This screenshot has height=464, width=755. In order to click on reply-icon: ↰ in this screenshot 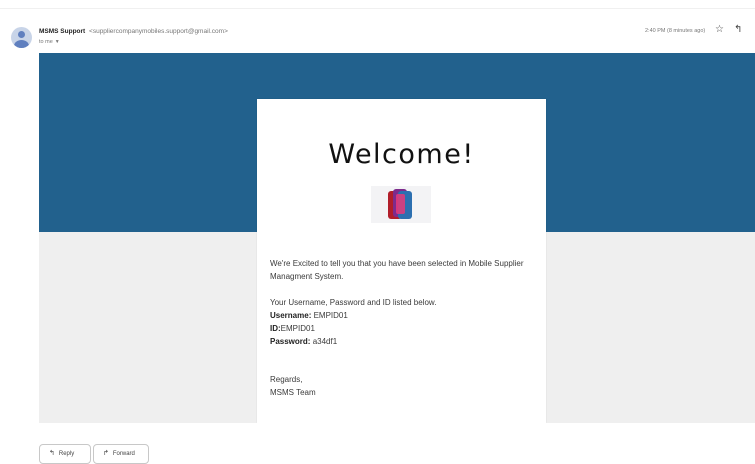, I will do `click(738, 30)`.